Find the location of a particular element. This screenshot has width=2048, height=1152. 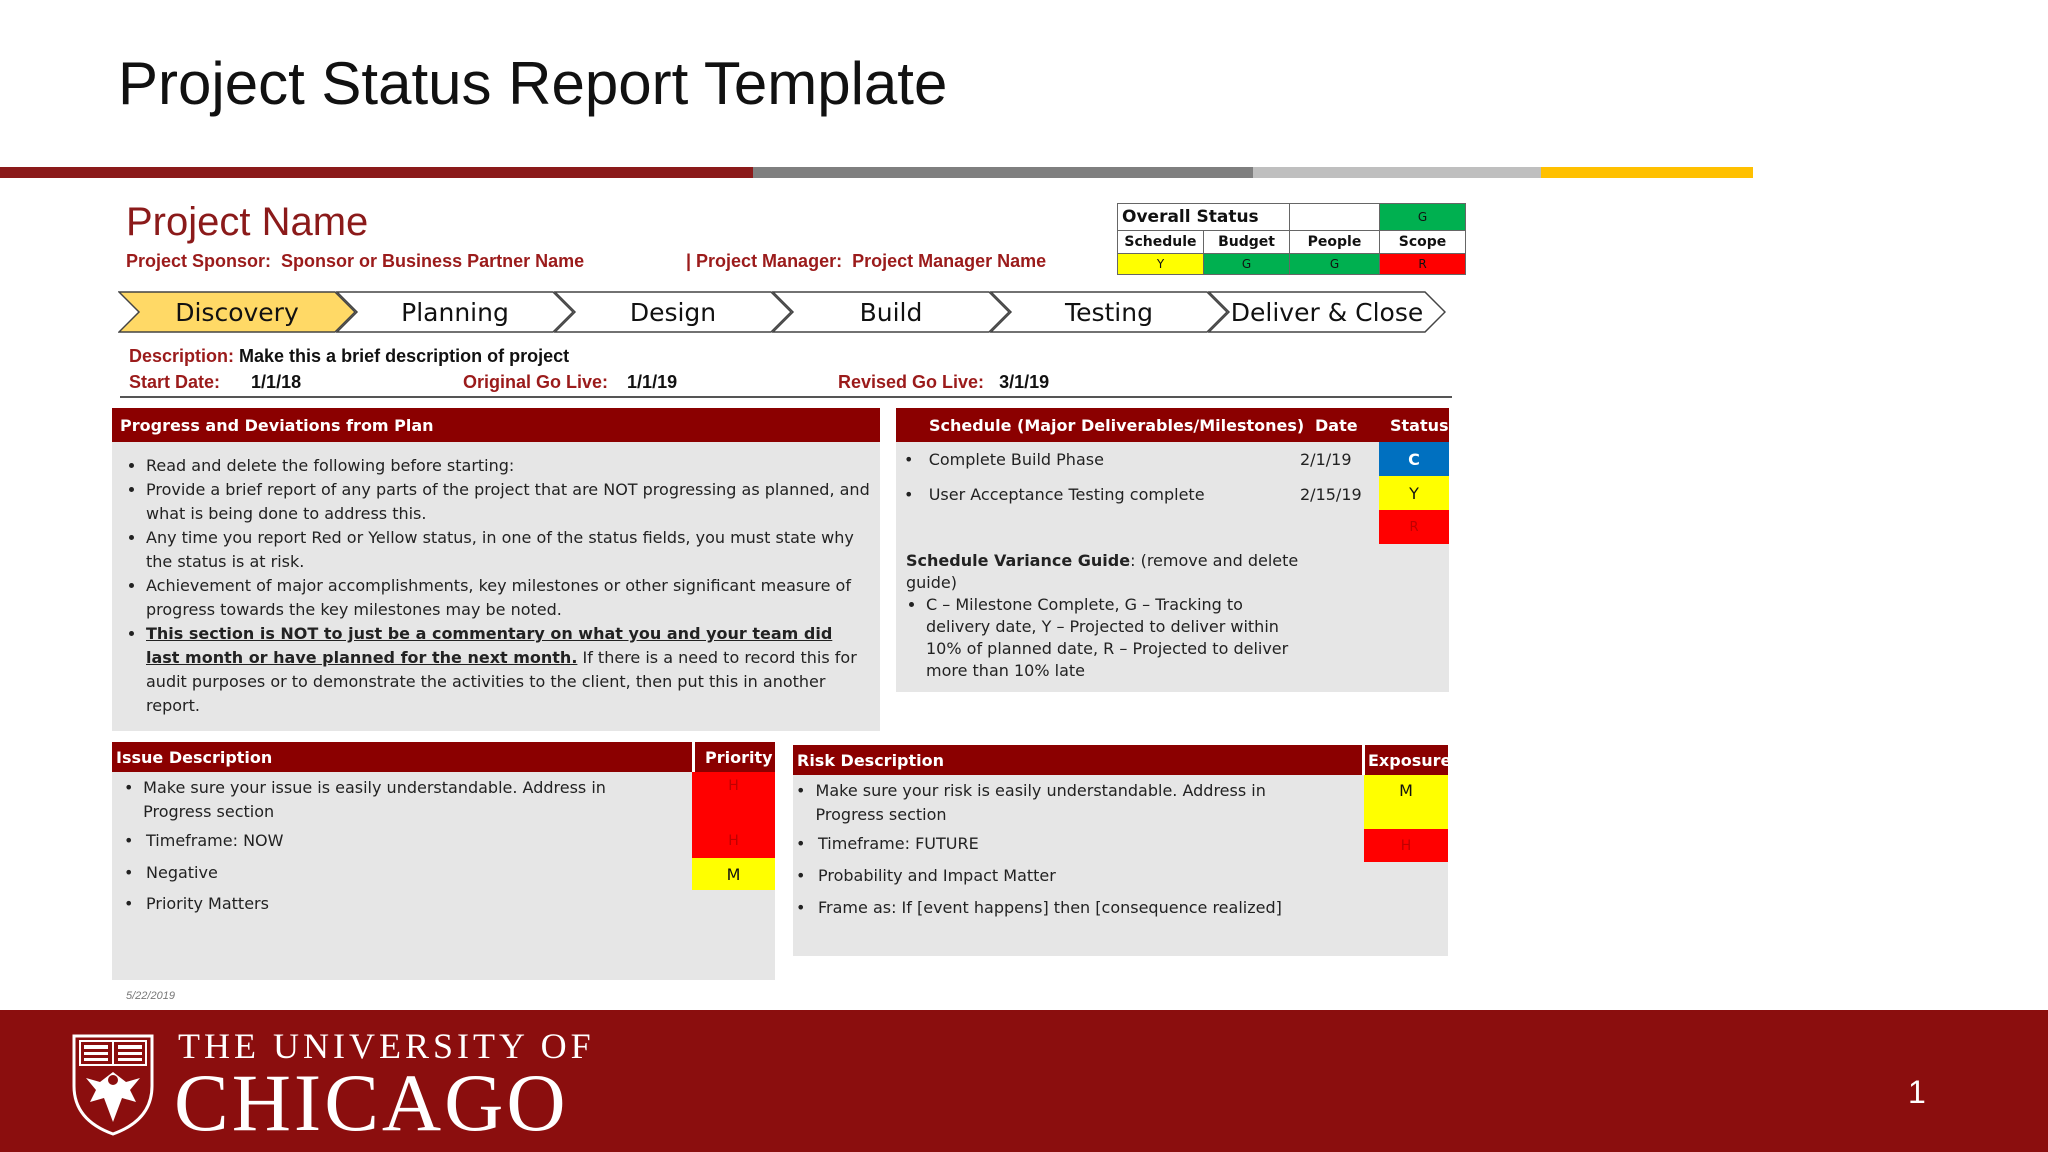

risk-item: • Timeframe: FUTURE is located at coordinates (887, 844).